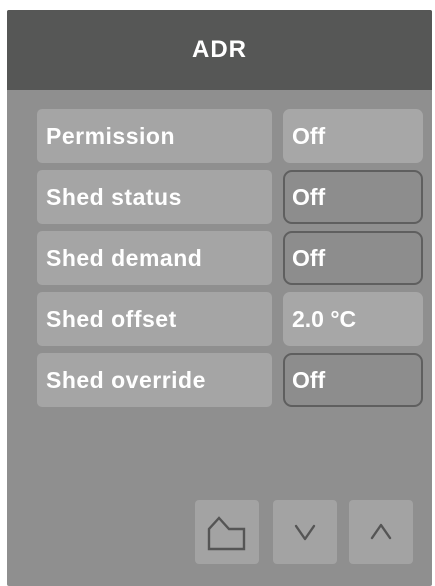 Image resolution: width=435 pixels, height=586 pixels. I want to click on home-icon, so click(227, 532).